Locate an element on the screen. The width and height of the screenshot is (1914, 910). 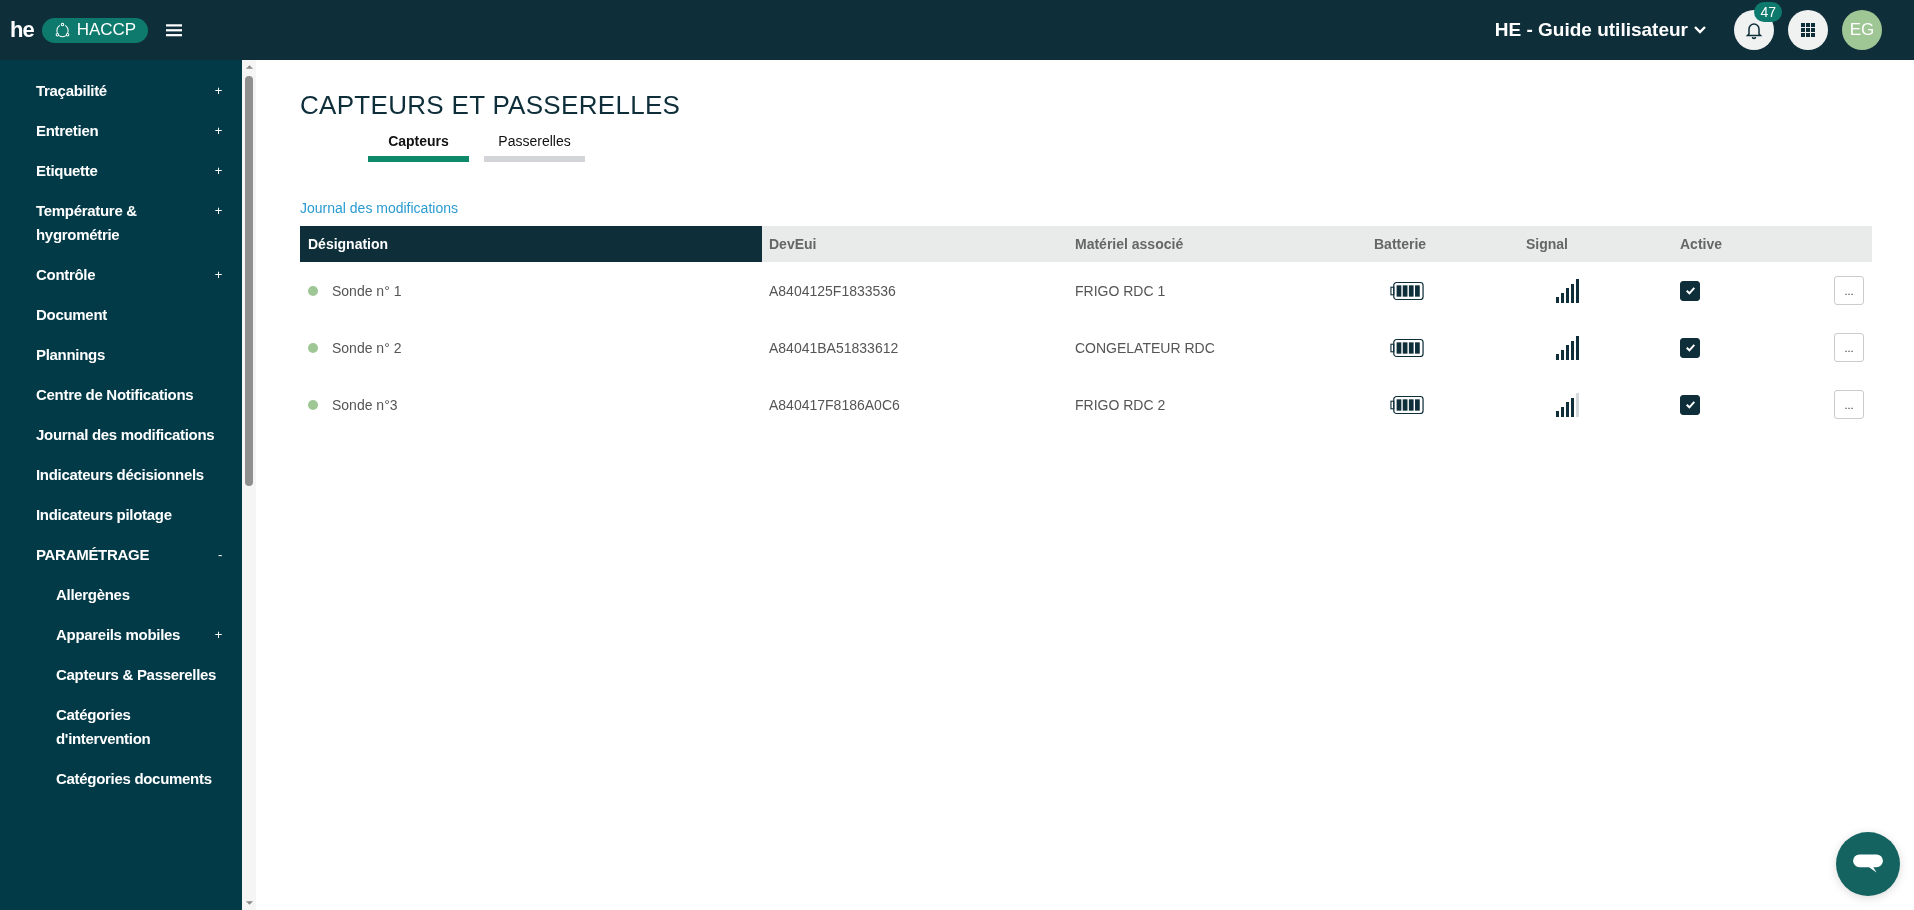
tab: Capteurs is located at coordinates (418, 147).